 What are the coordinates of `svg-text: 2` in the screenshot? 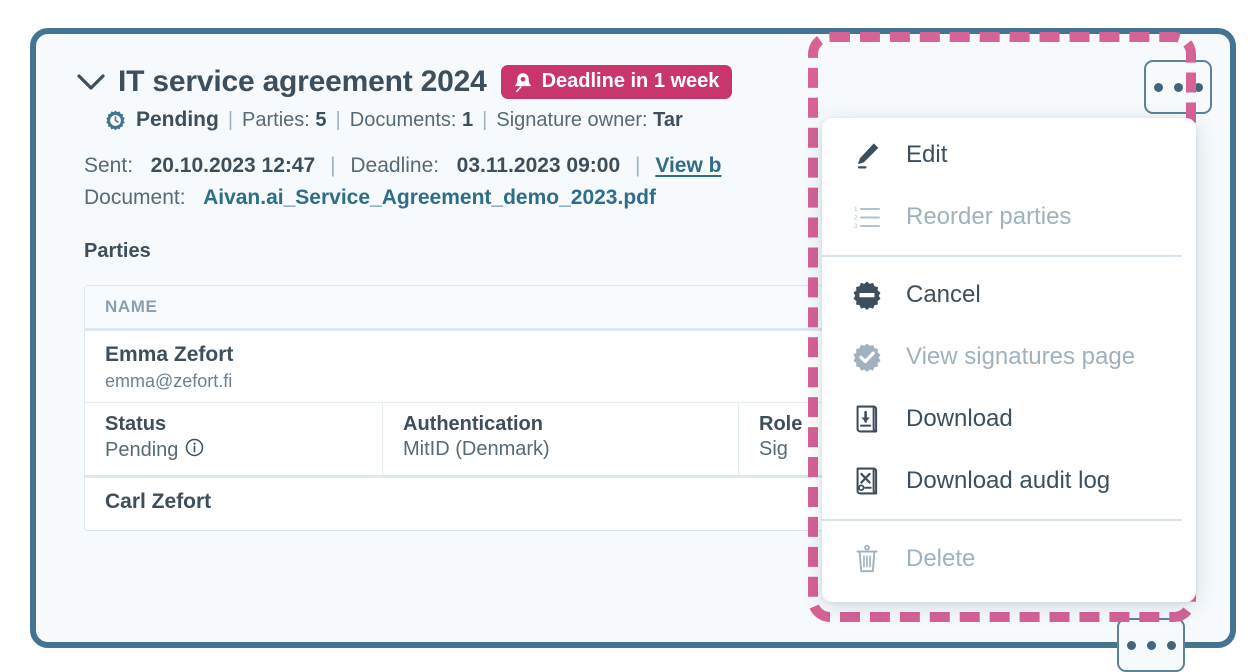 It's located at (856, 218).